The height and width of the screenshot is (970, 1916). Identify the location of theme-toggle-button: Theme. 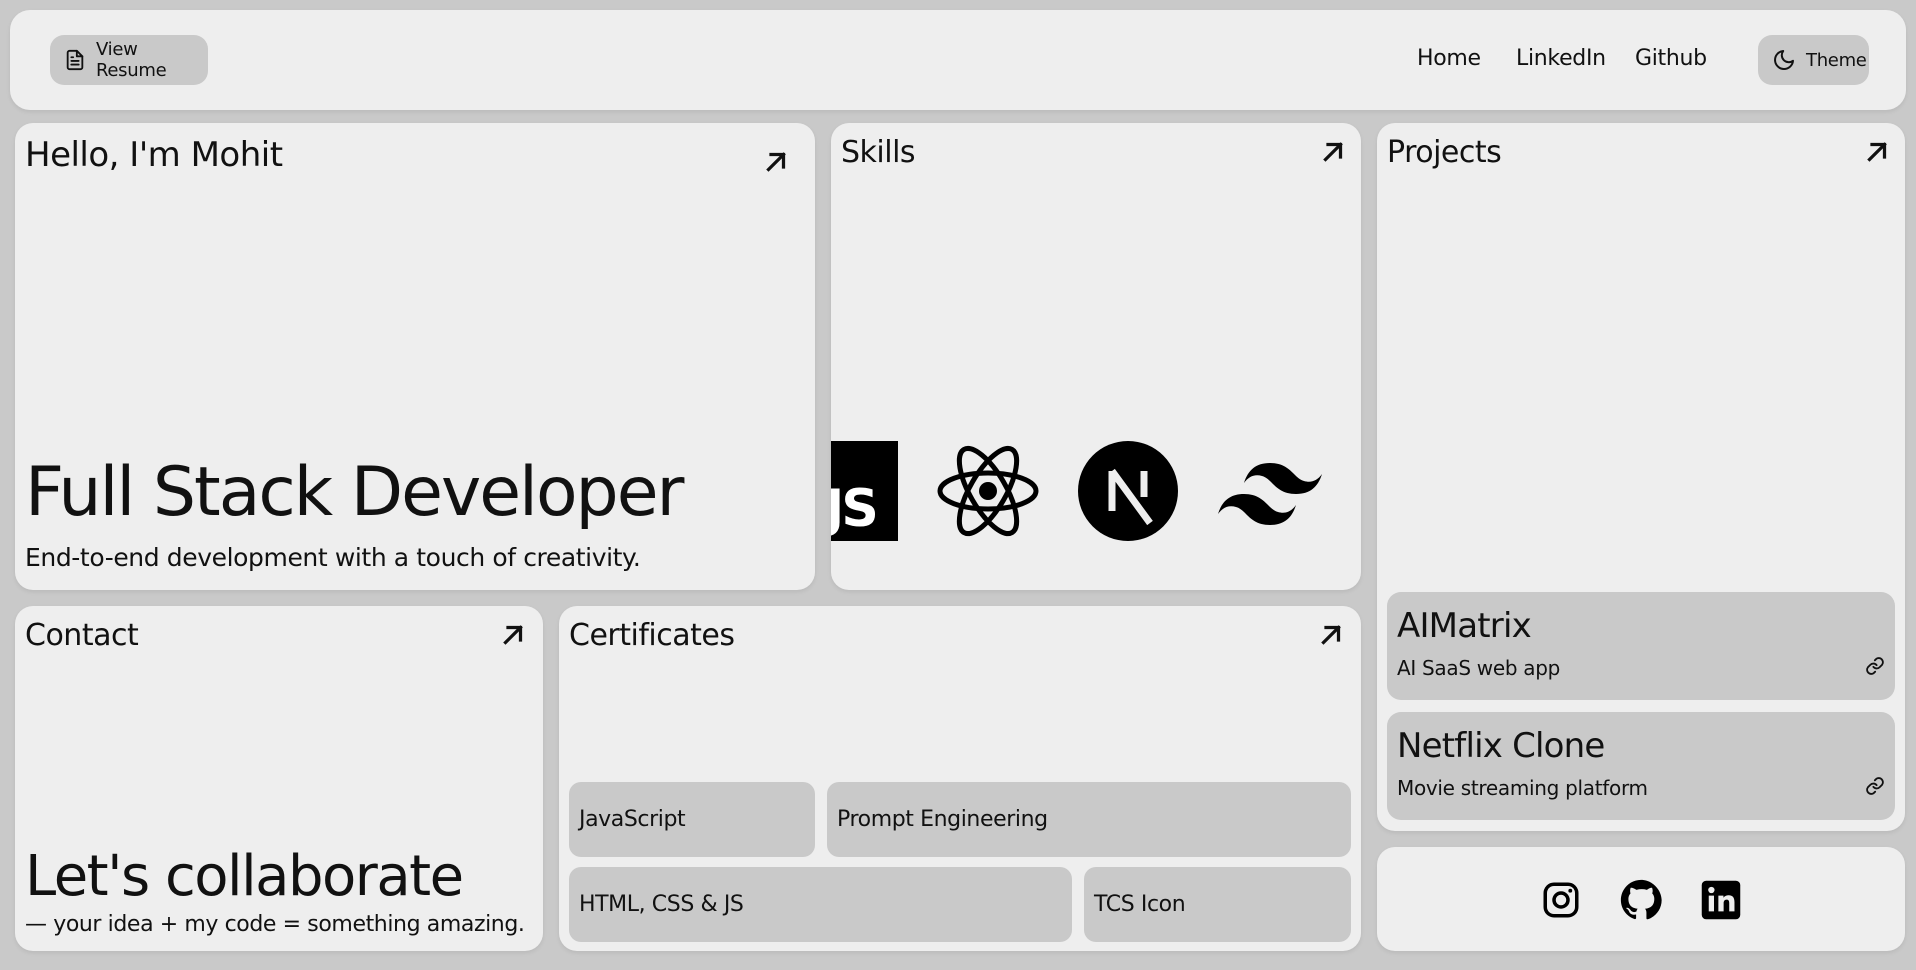
(1813, 60).